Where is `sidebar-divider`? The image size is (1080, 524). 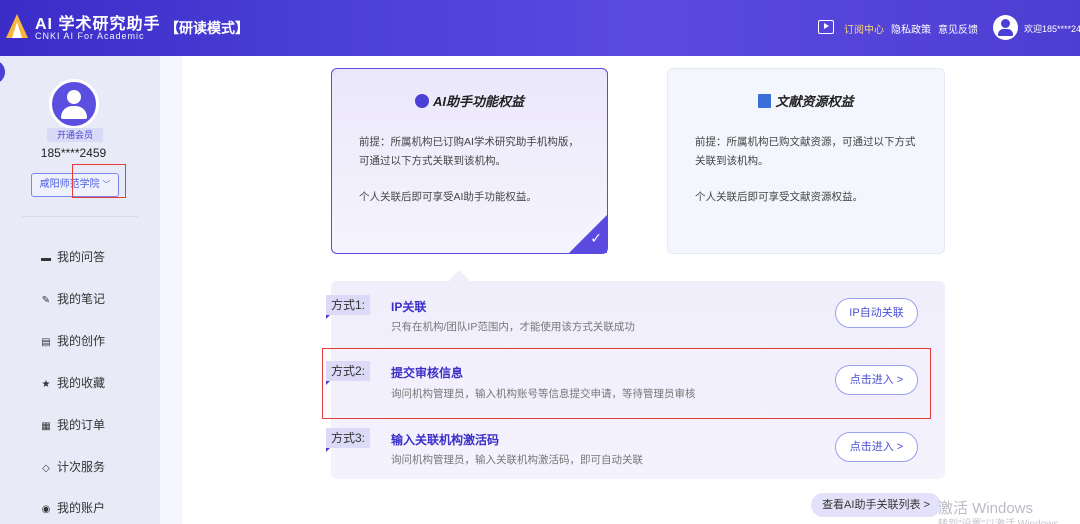 sidebar-divider is located at coordinates (80, 216).